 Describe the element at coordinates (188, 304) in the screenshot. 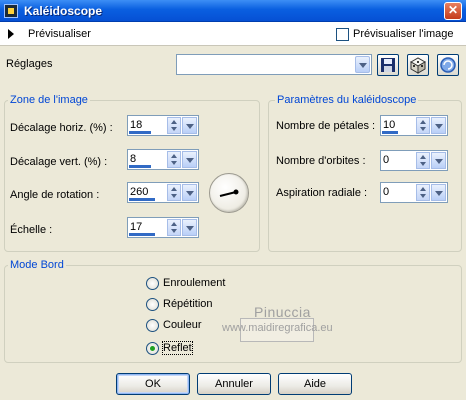

I see `radio-repeat-label: Répétition` at that location.